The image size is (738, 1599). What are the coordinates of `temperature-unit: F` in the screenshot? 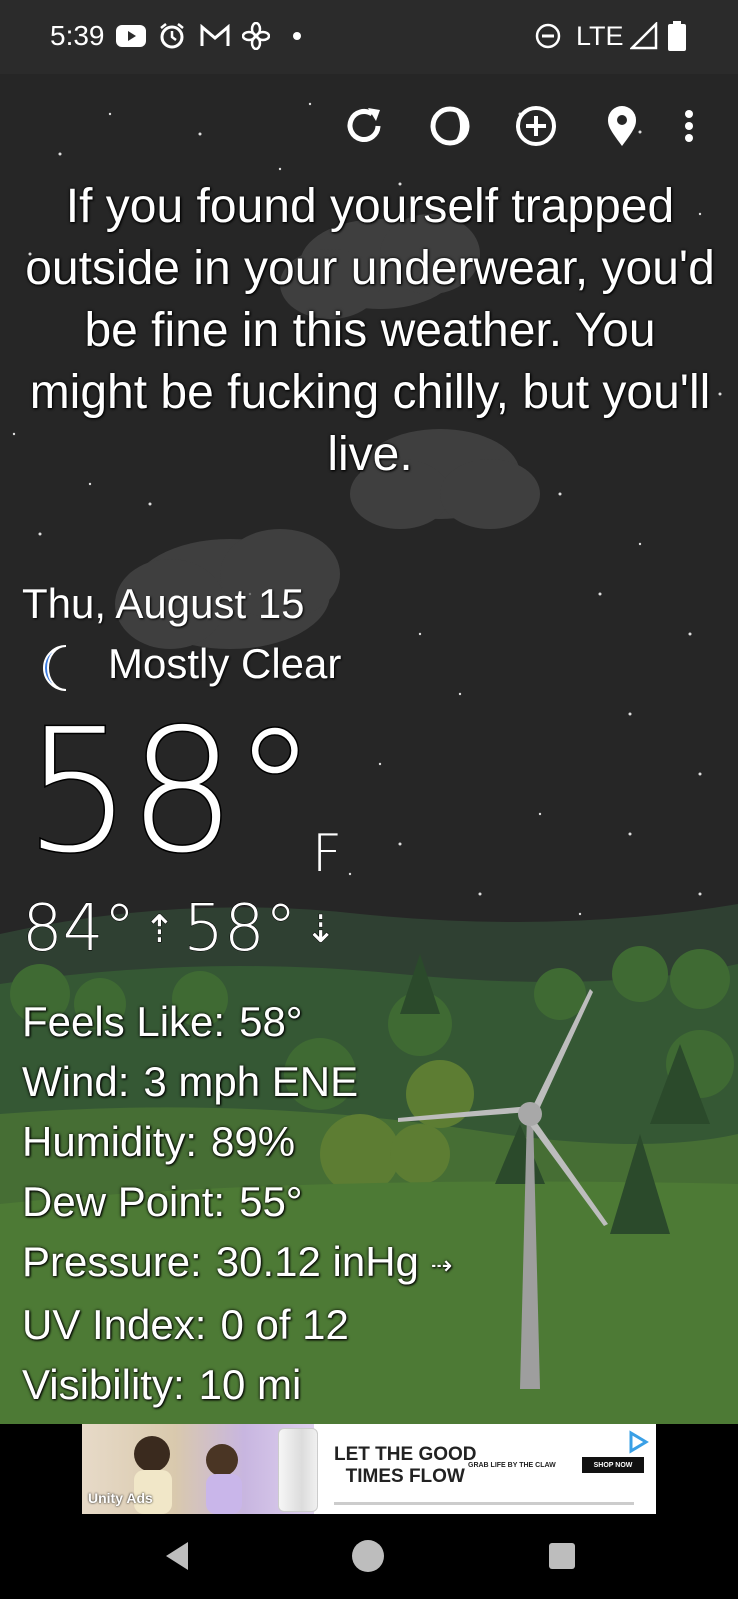 It's located at (327, 854).